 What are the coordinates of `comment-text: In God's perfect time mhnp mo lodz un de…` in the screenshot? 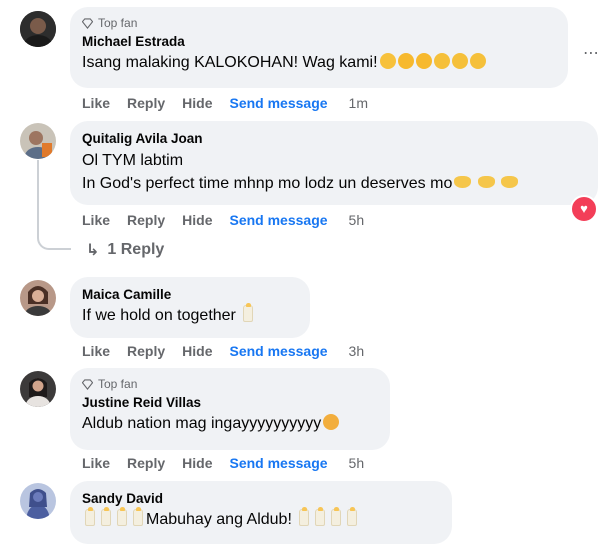 It's located at (334, 184).